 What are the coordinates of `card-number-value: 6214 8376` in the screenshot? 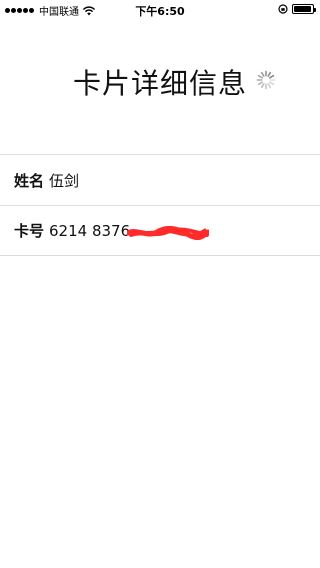 It's located at (90, 230).